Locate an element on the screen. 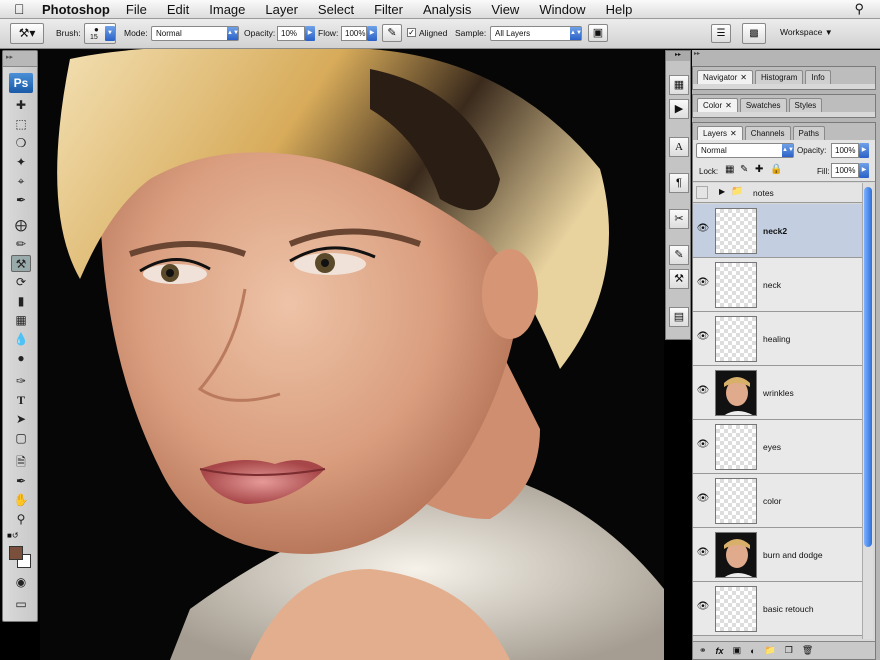 The image size is (880, 660). panels-grip: ▸▸ is located at coordinates (786, 55).